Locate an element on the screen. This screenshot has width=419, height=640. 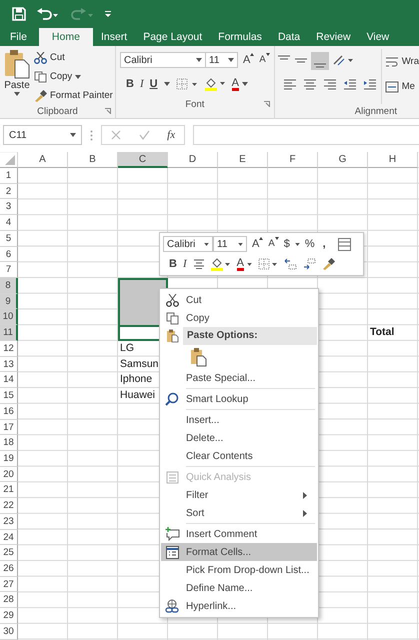
format-painter-button: Format Painter is located at coordinates (73, 95).